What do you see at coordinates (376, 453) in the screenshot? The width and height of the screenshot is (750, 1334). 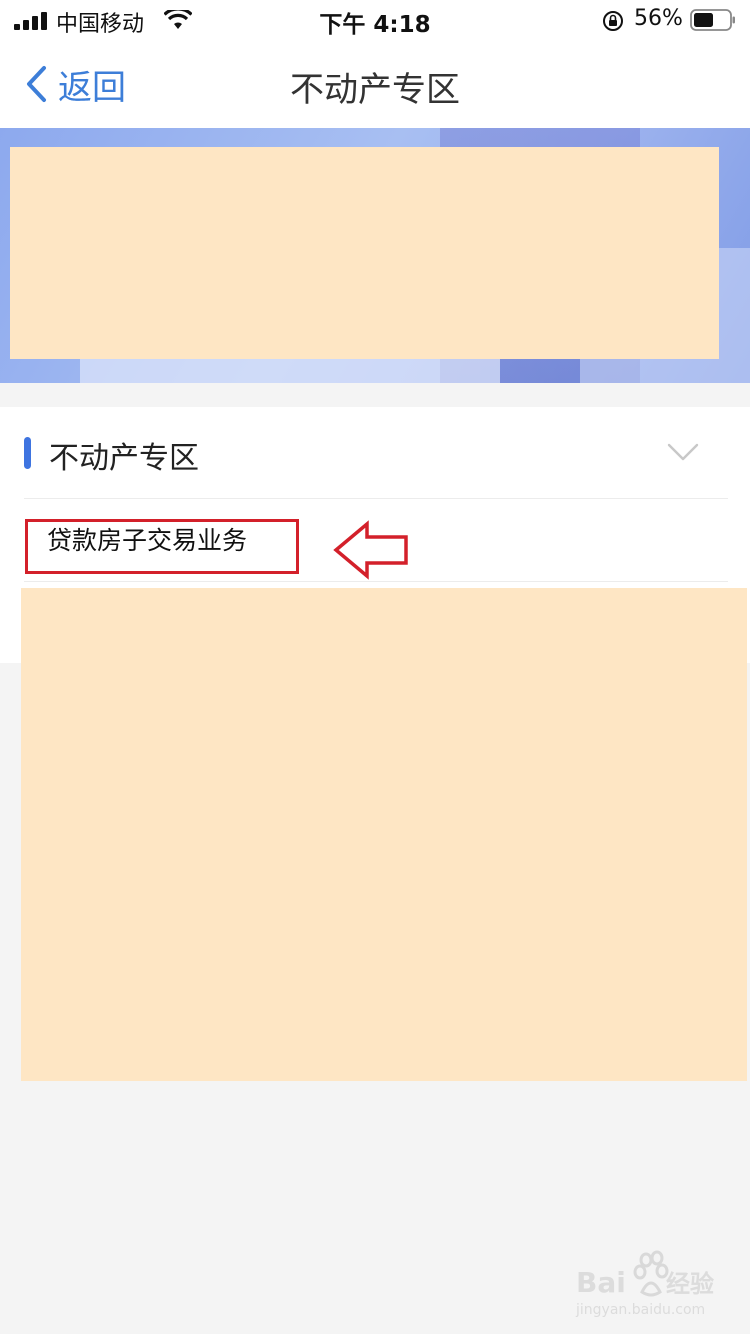 I see `section-header: 不动产专区` at bounding box center [376, 453].